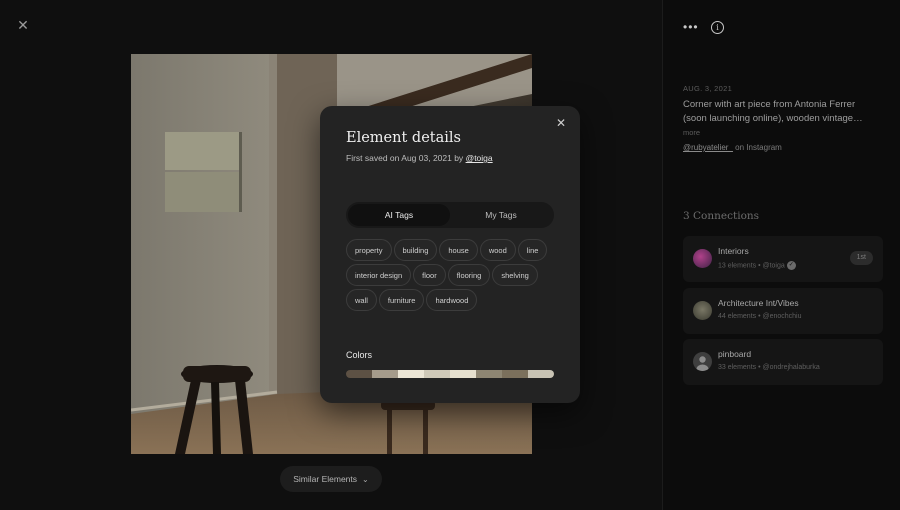 This screenshot has height=510, width=900. What do you see at coordinates (783, 362) in the screenshot?
I see `connection-card: pinboard 33 elements • @ondrejhalaburka` at bounding box center [783, 362].